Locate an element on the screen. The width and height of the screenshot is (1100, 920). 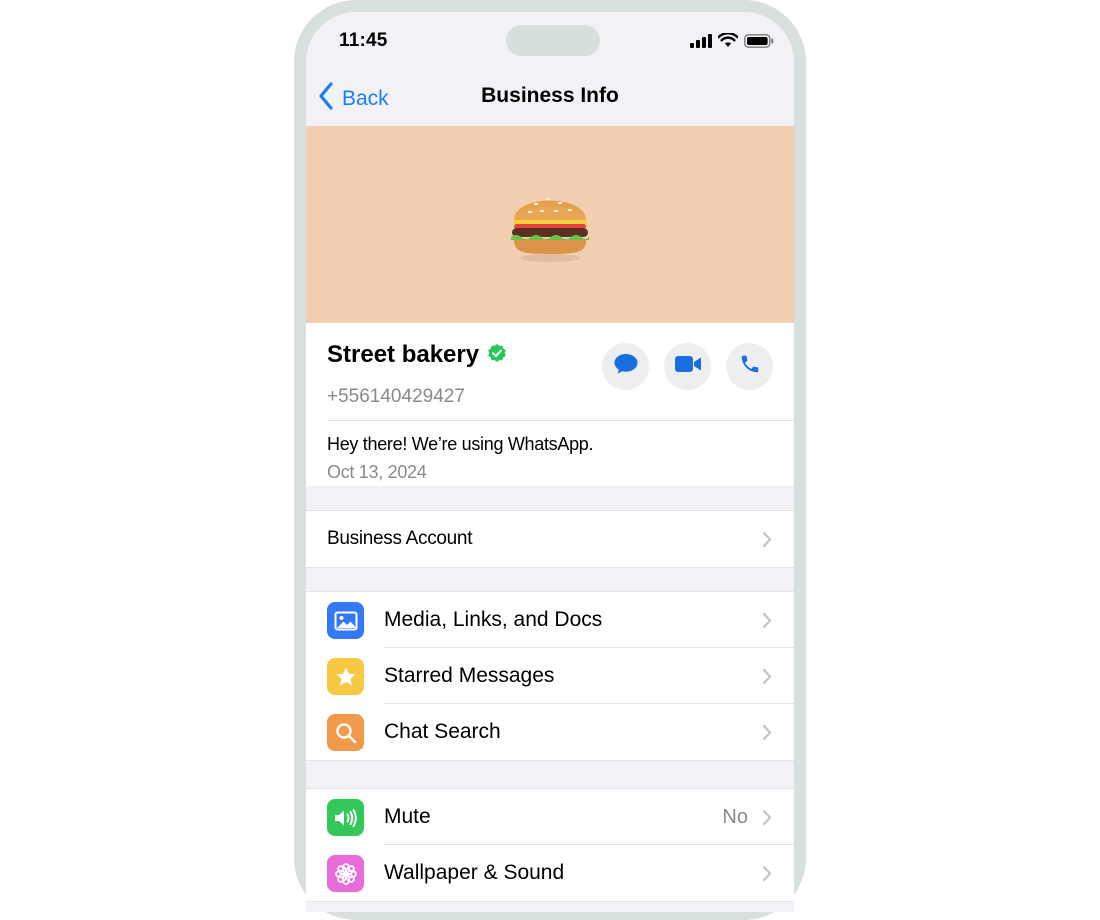
video-call-button is located at coordinates (687, 366).